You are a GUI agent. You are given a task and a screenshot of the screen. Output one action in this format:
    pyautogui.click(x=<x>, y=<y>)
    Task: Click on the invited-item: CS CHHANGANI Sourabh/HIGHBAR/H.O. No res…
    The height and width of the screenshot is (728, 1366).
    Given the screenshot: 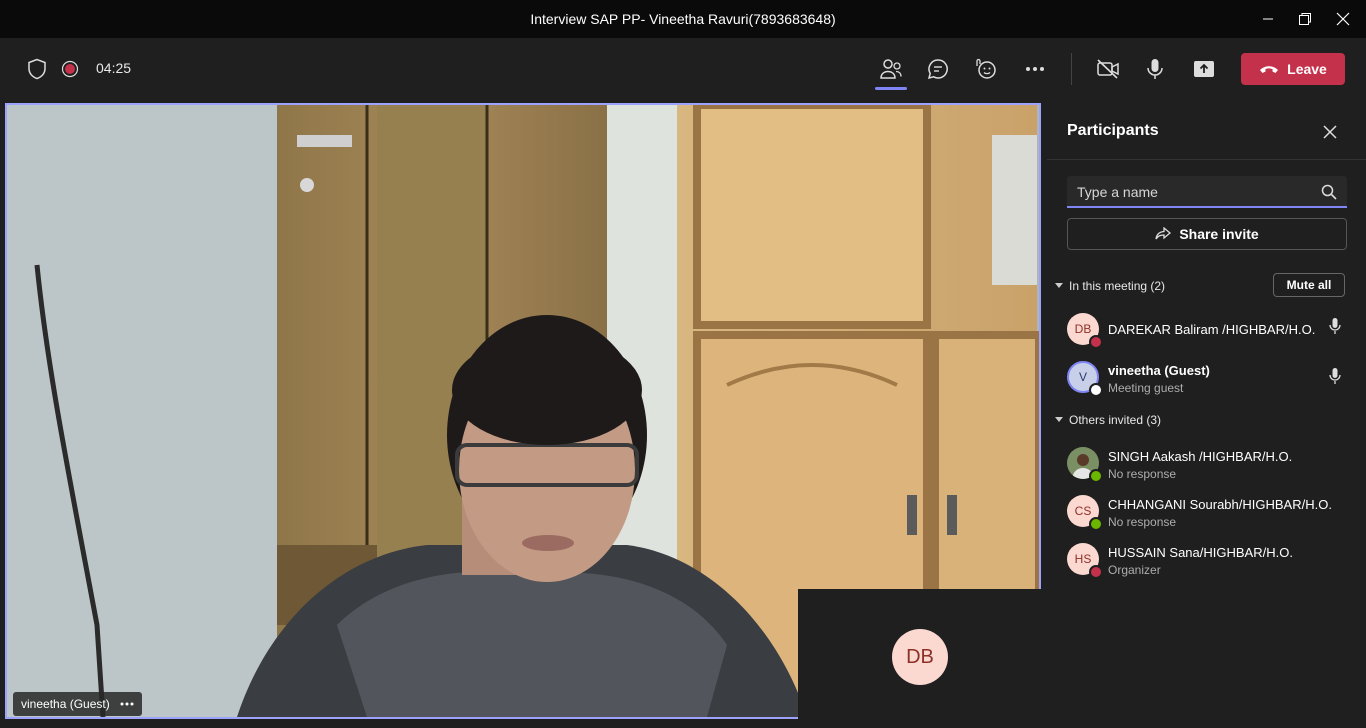 What is the action you would take?
    pyautogui.click(x=1212, y=512)
    